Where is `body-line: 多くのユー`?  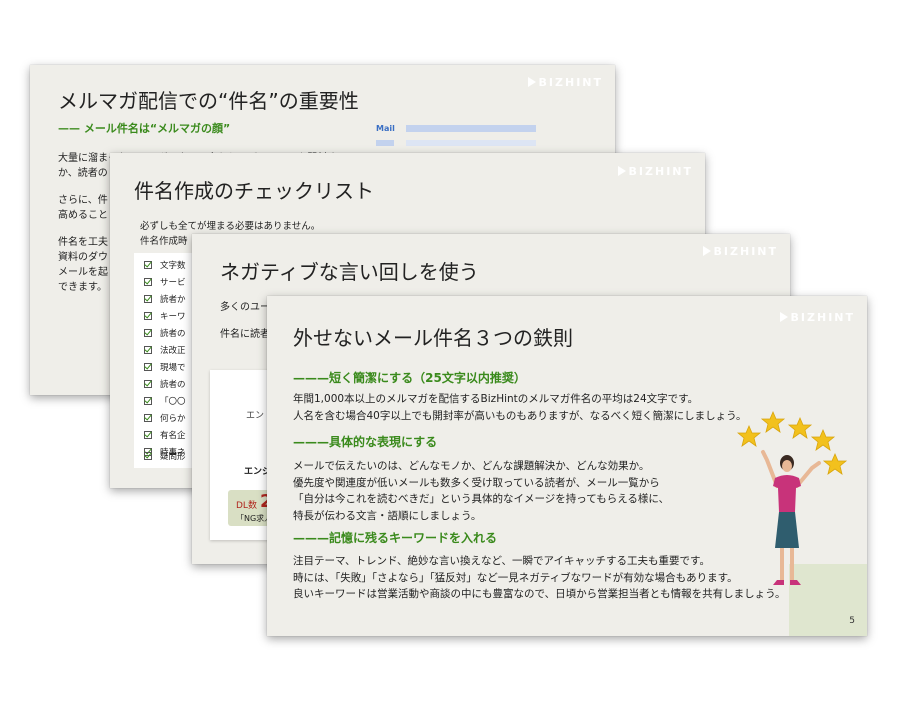
body-line: 多くのユー is located at coordinates (245, 307).